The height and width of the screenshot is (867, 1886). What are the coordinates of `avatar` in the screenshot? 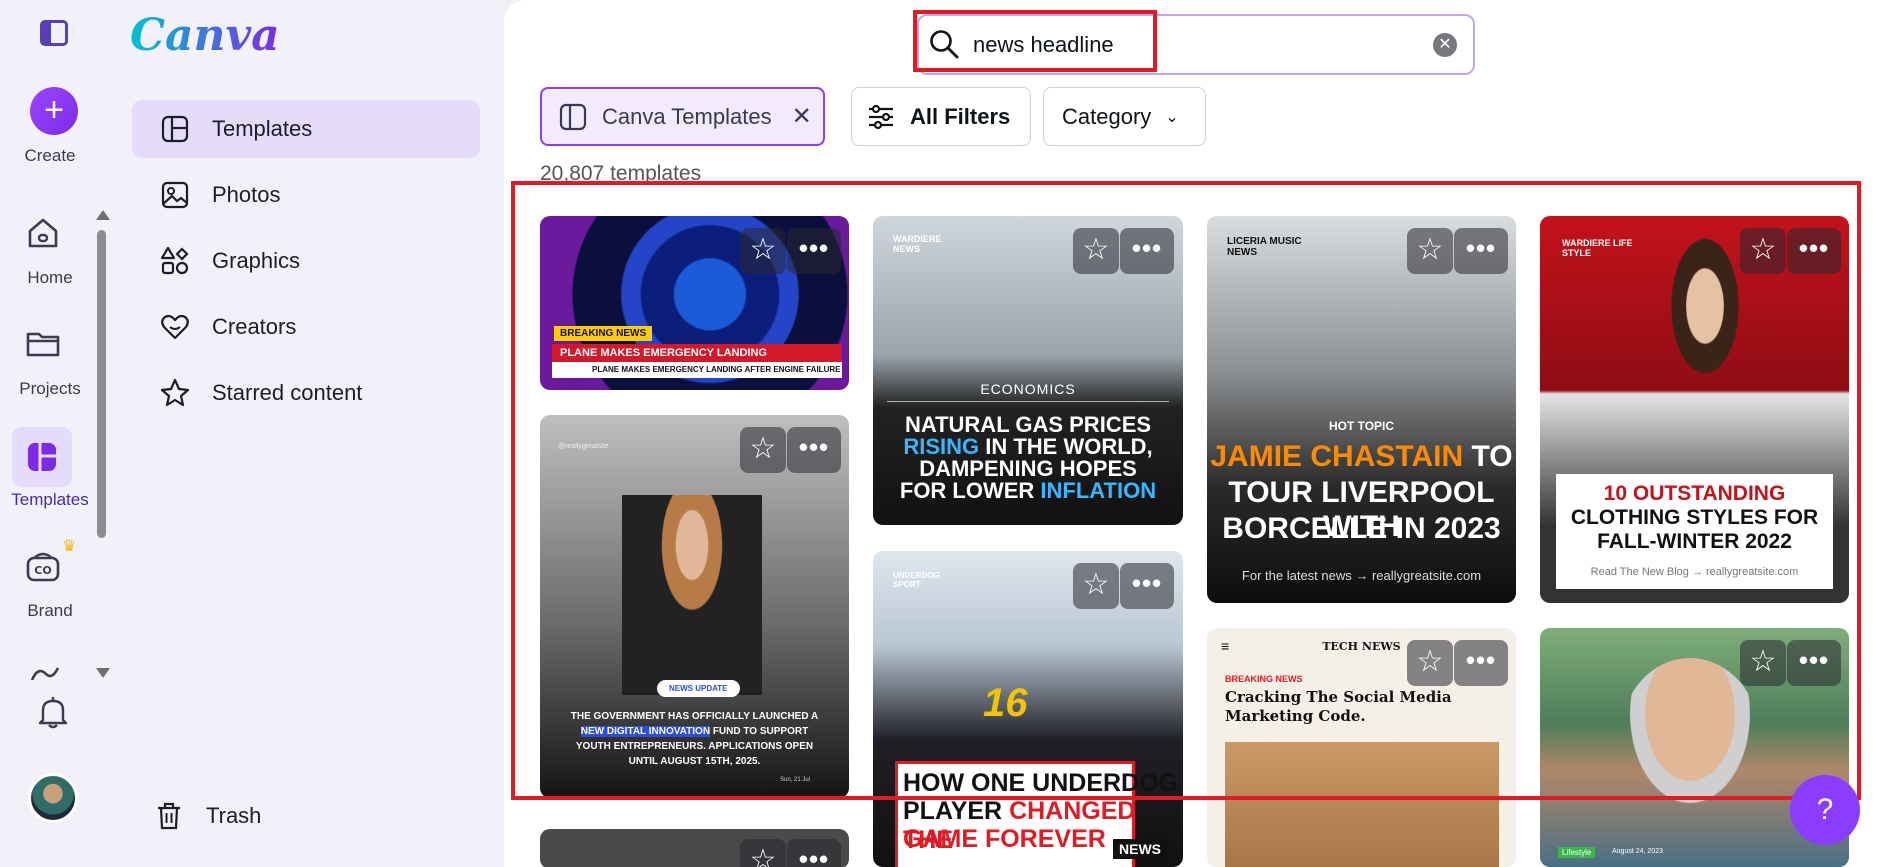 It's located at (53, 798).